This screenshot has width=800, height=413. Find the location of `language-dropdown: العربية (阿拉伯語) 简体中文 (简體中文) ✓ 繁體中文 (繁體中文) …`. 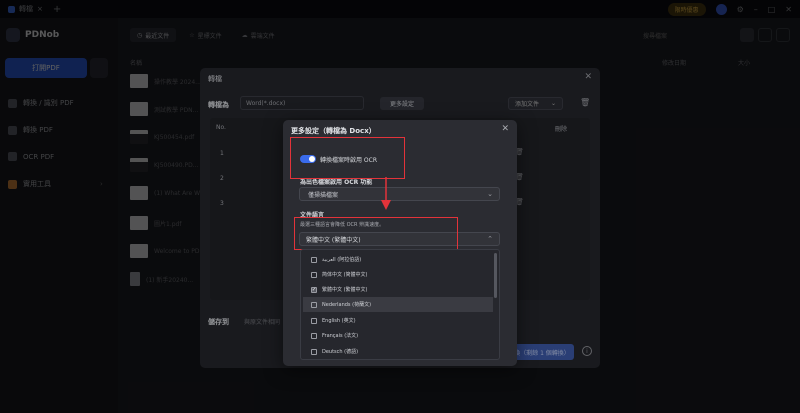

language-dropdown: العربية (阿拉伯語) 简体中文 (简體中文) ✓ 繁體中文 (繁體中文) … is located at coordinates (400, 304).